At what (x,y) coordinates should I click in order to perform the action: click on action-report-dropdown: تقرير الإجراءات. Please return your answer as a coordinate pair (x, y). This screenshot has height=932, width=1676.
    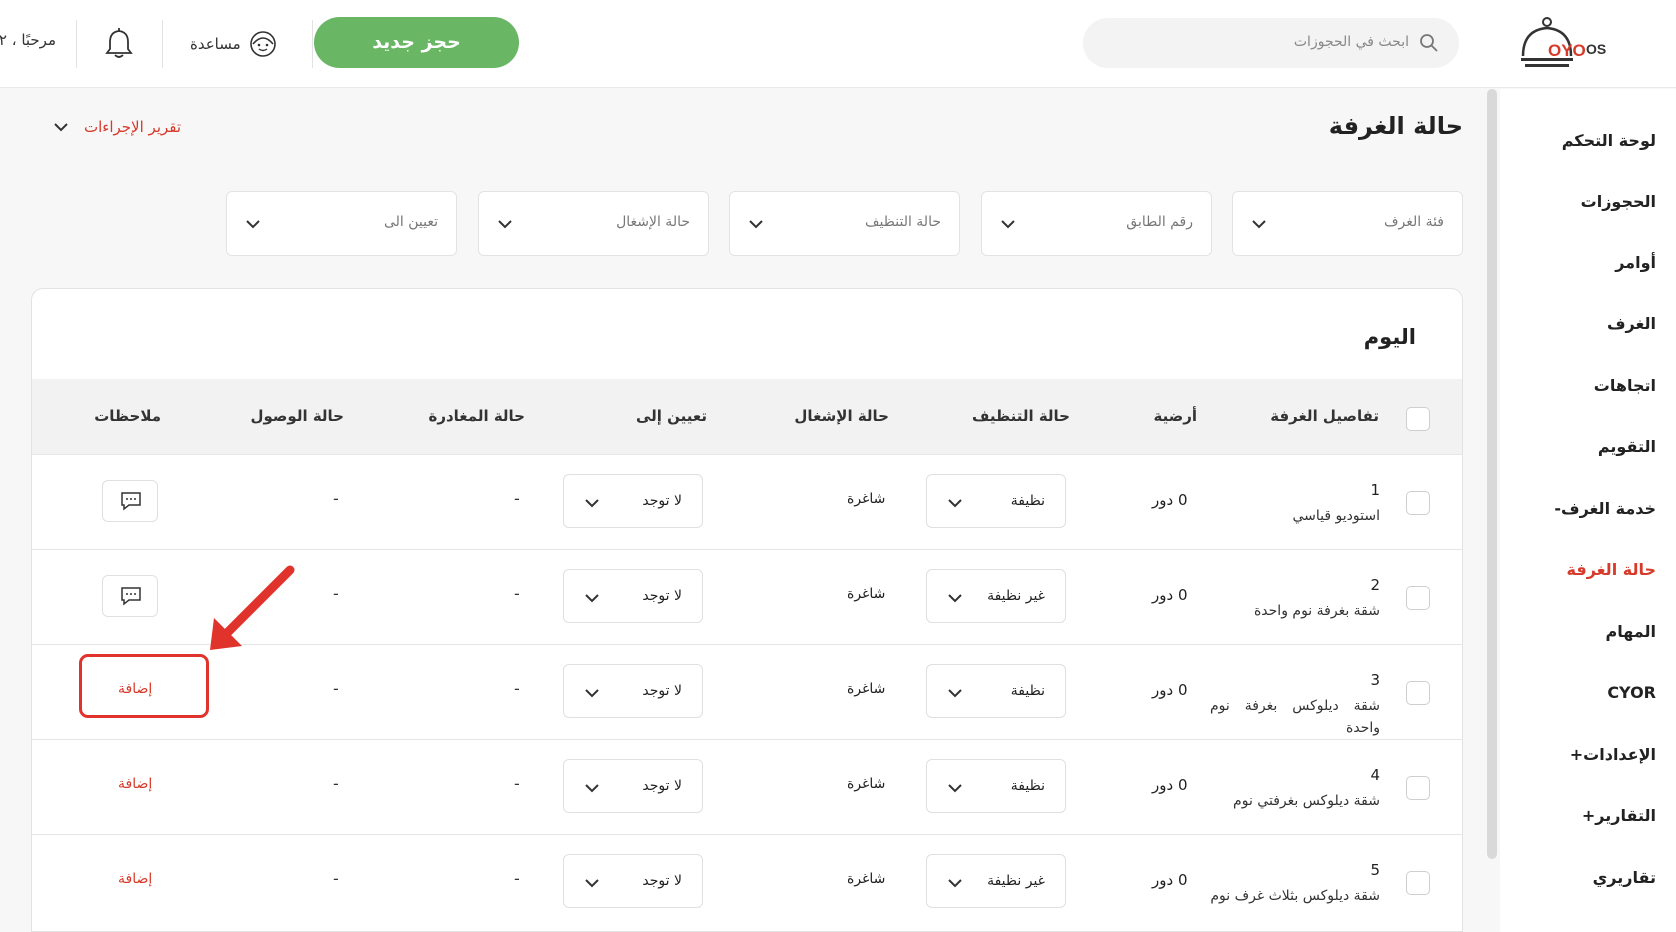
    Looking at the image, I should click on (116, 127).